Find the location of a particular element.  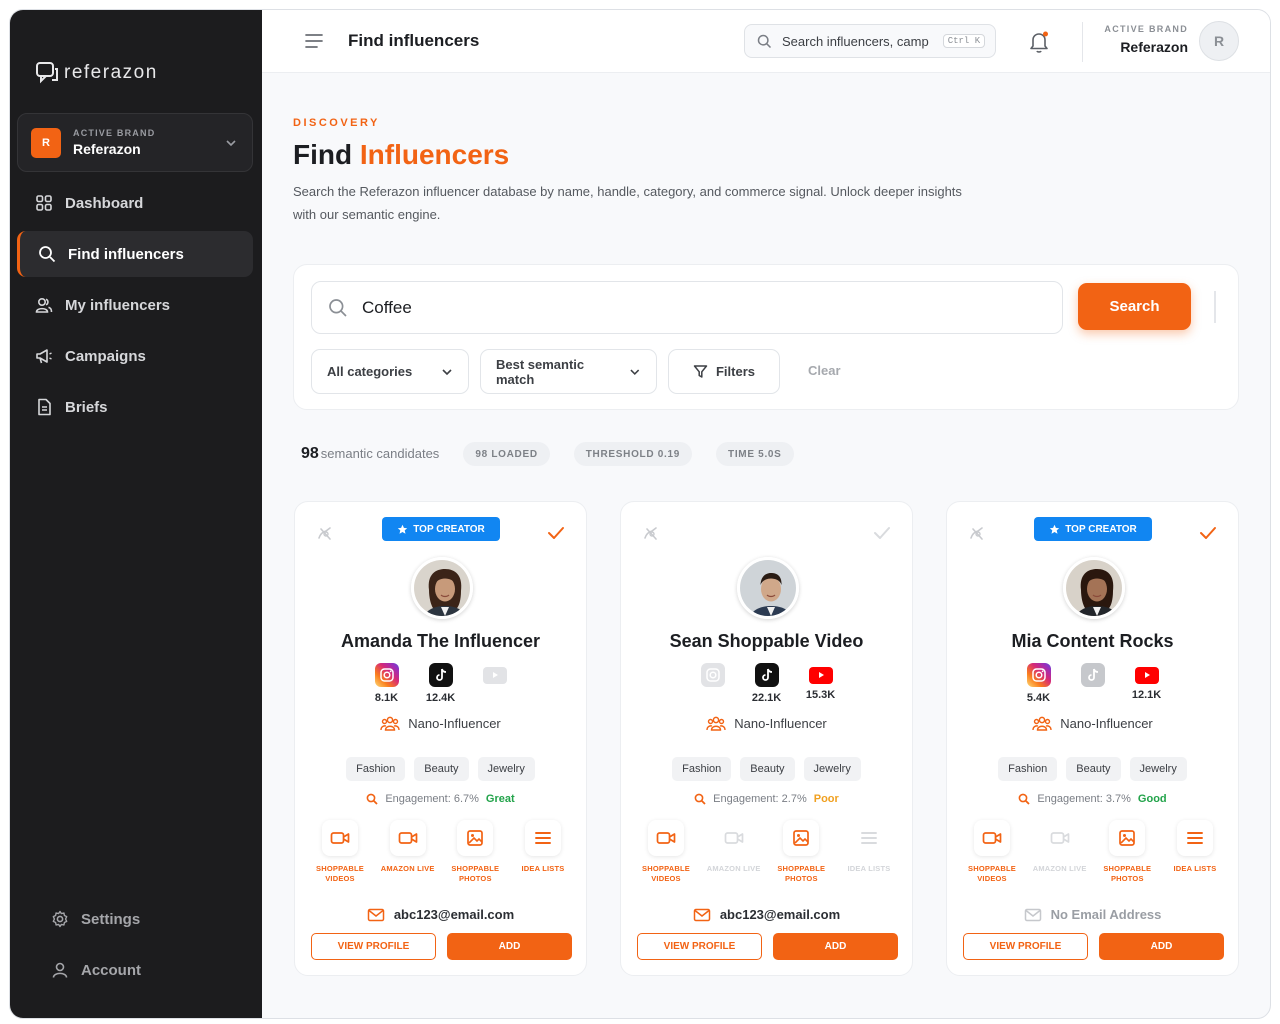

influencer-name: Sean Shoppable Video is located at coordinates (766, 641).